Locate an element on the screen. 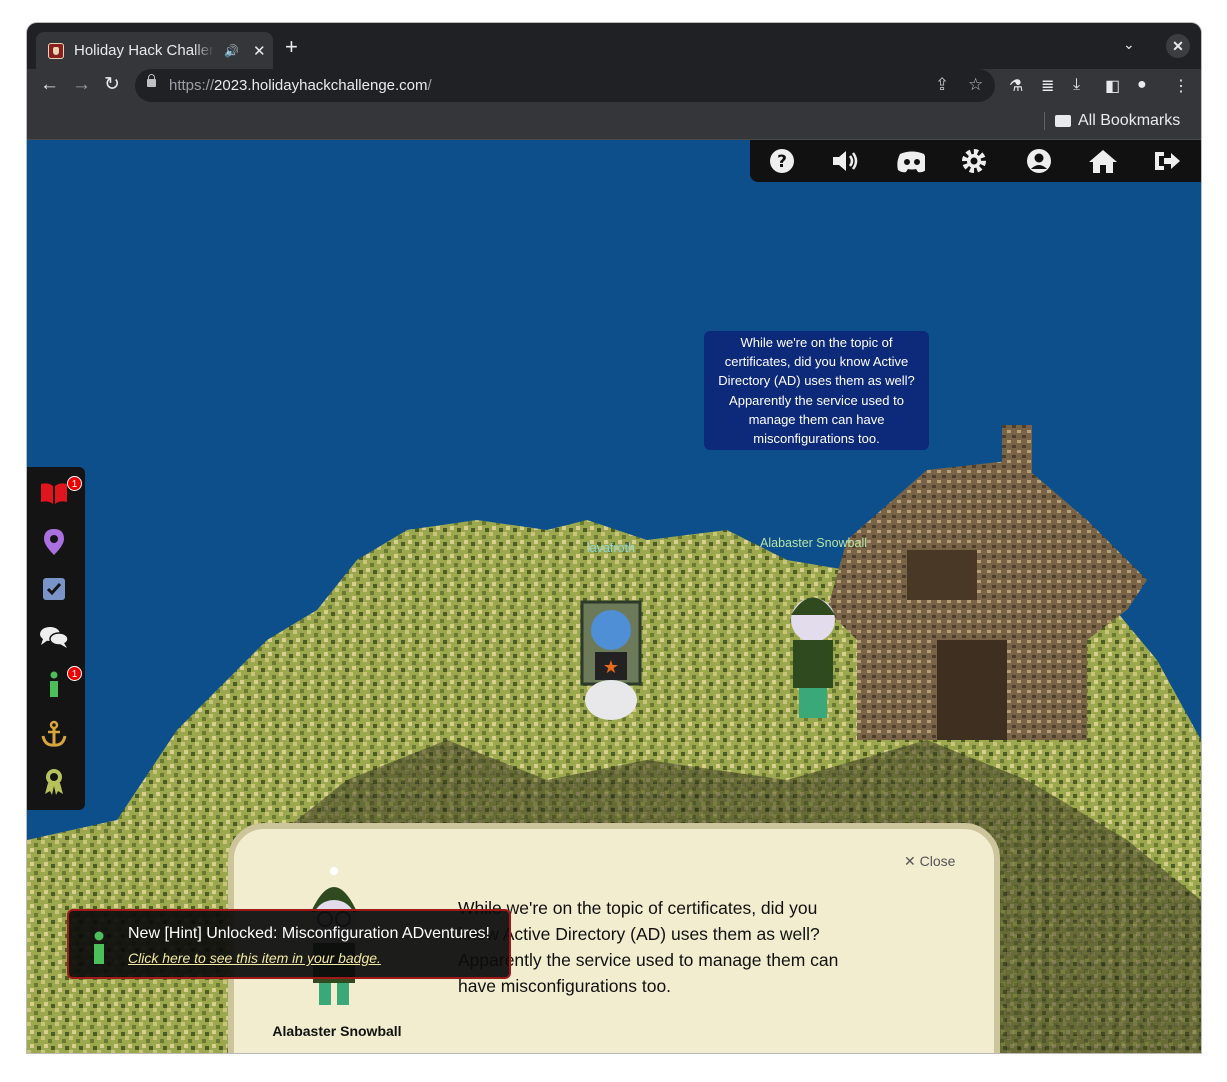 This screenshot has height=1082, width=1227. close-icon: ✕ is located at coordinates (912, 861).